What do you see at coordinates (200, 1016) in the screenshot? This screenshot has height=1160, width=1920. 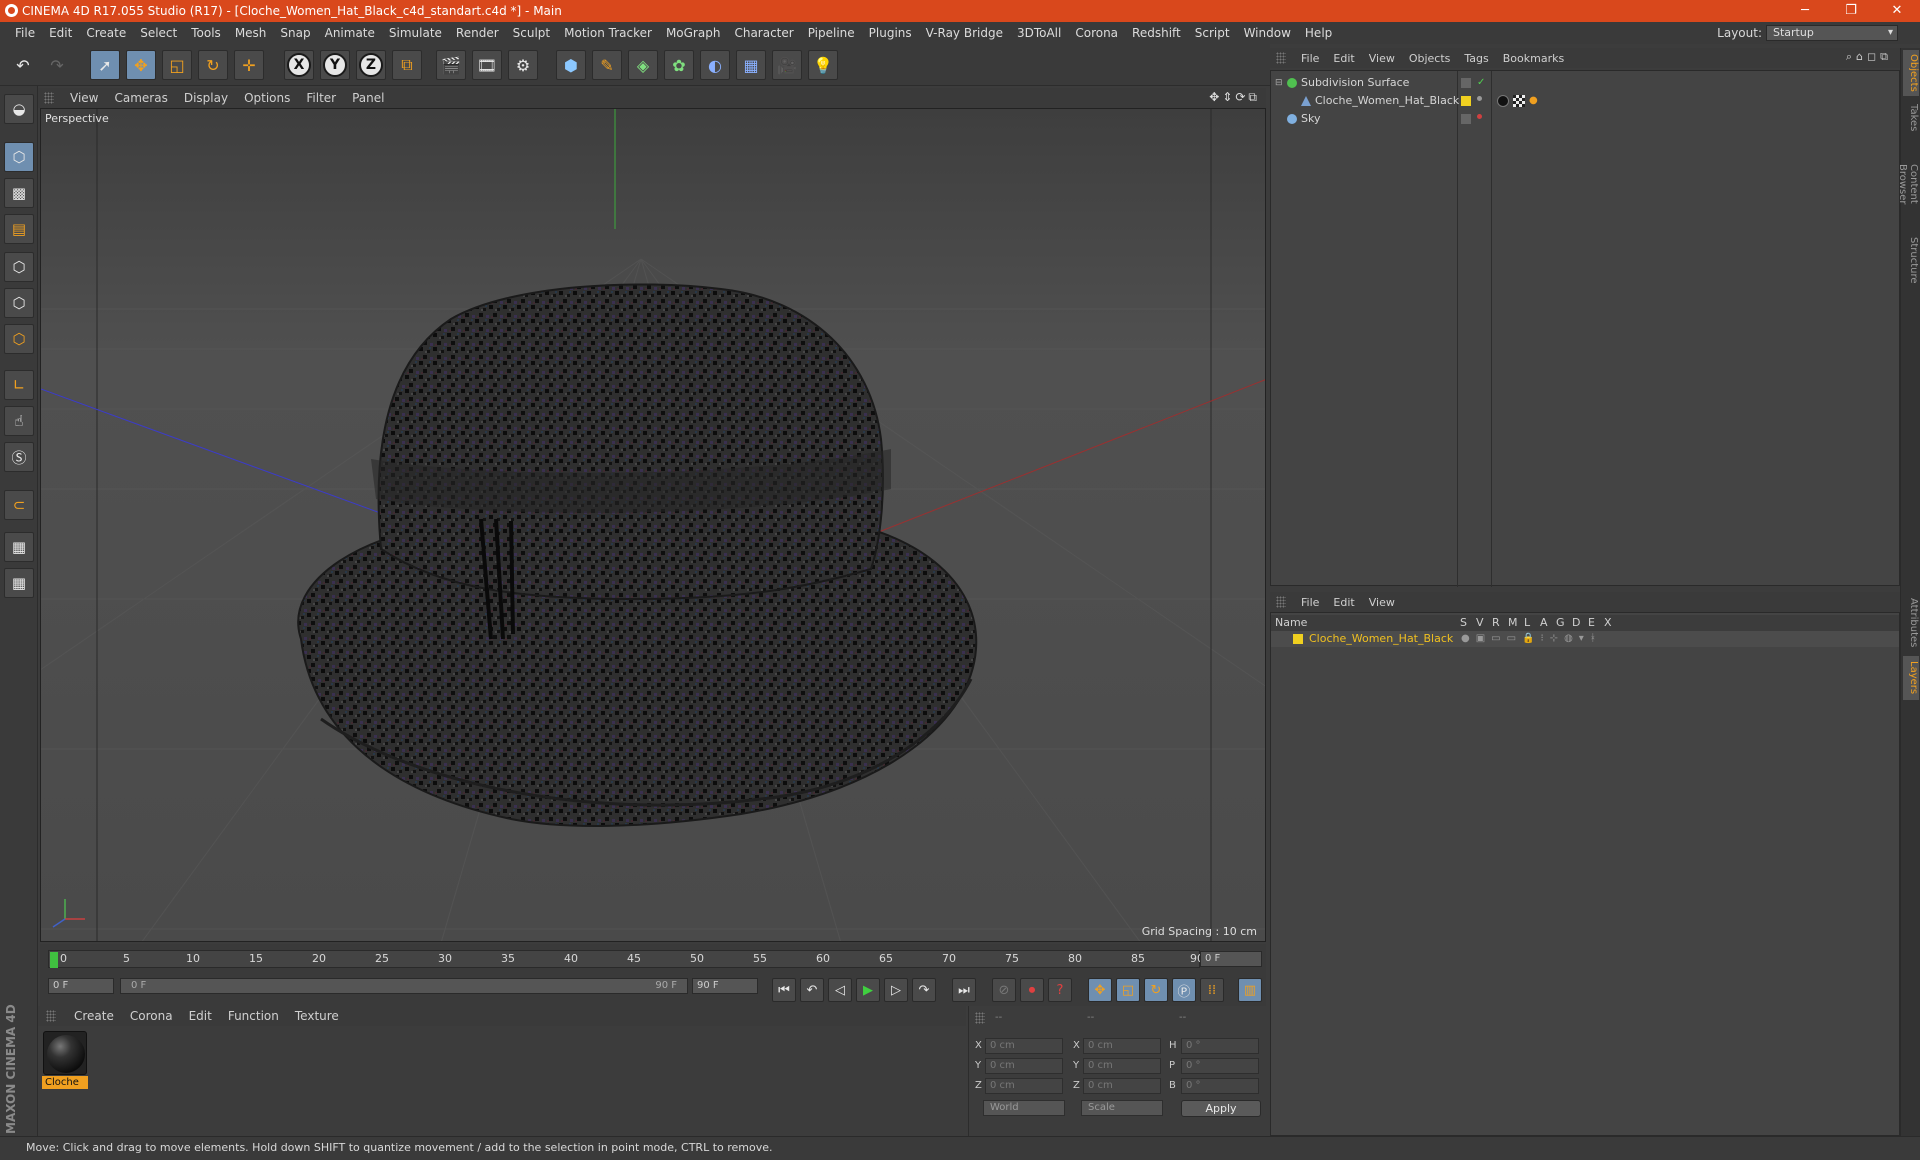 I see `material-menu-edit: Edit` at bounding box center [200, 1016].